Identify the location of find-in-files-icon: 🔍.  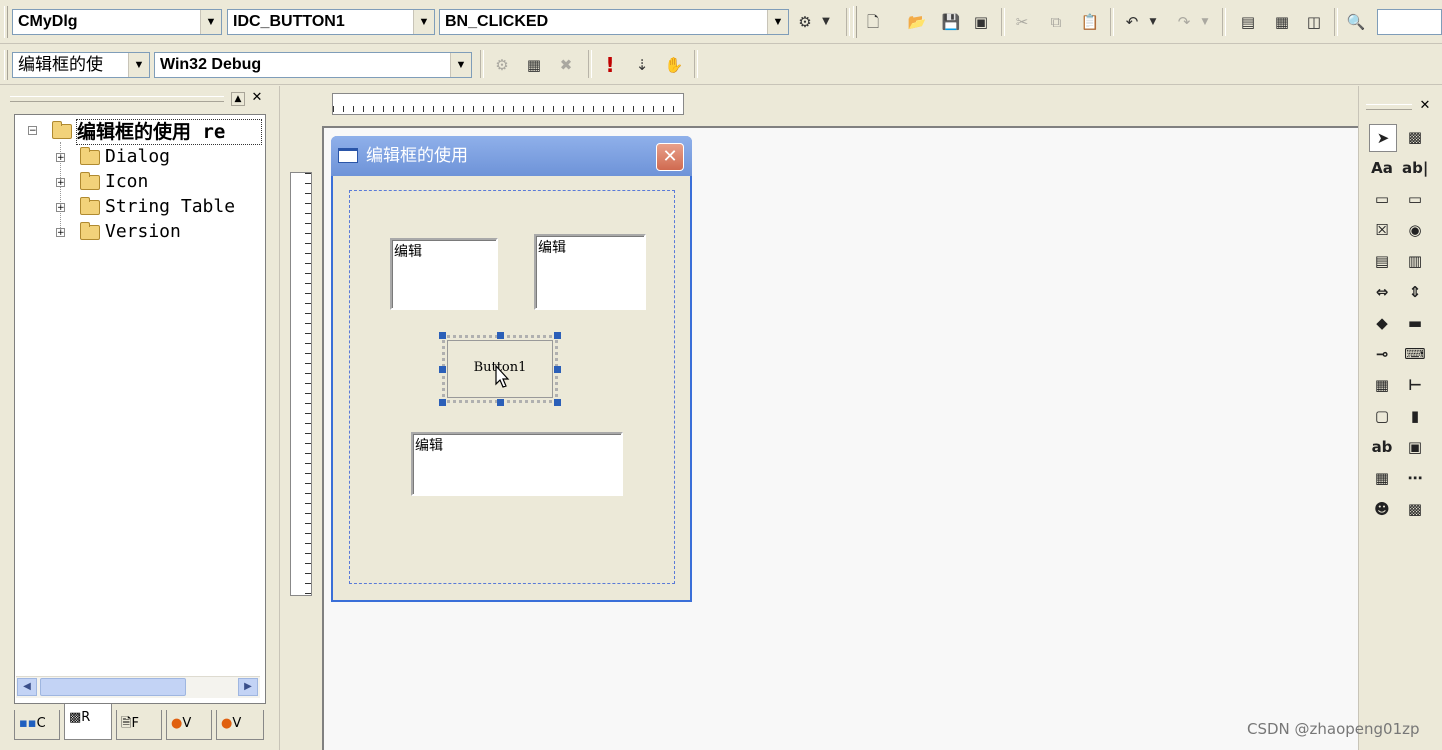
(1356, 22).